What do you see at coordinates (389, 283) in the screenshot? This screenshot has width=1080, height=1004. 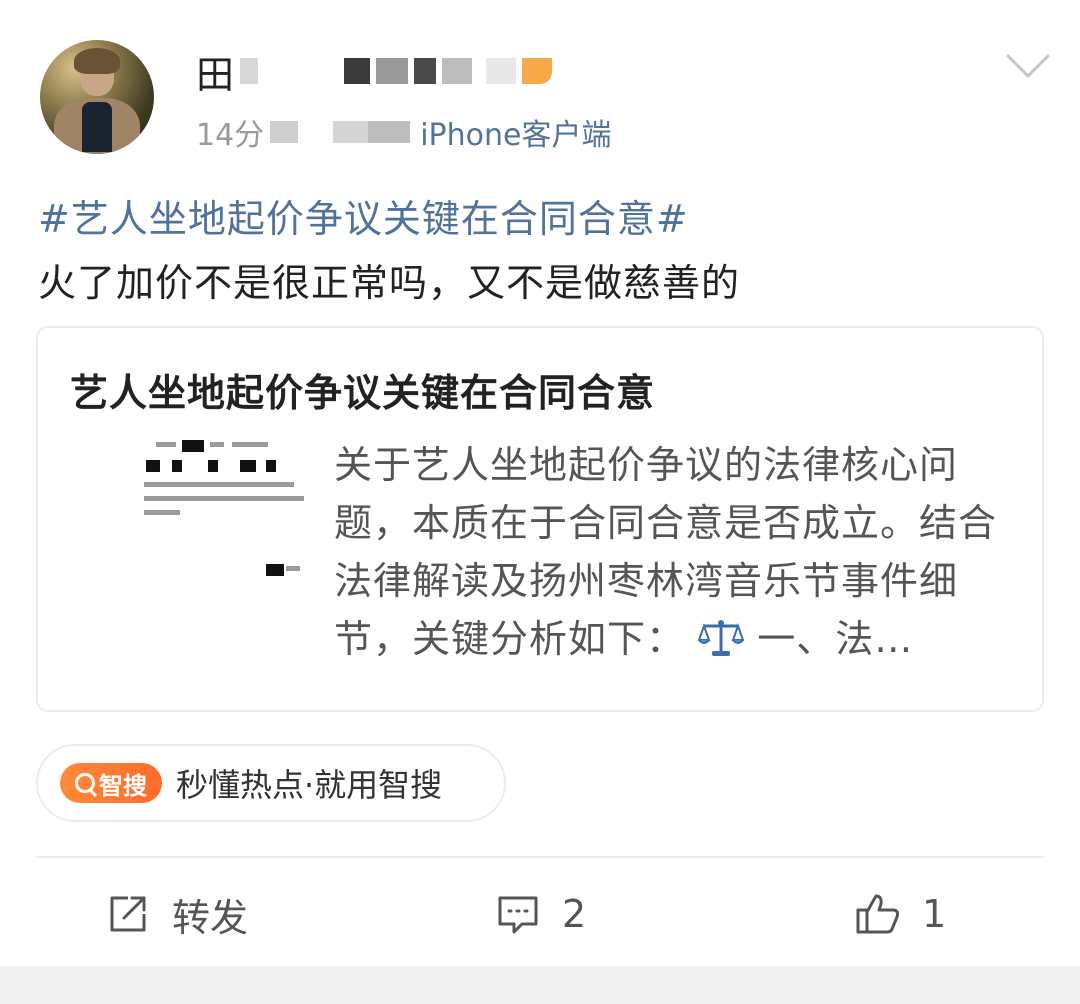 I see `post-text: 火了加价不是很正常吗，又不是做慈善的` at bounding box center [389, 283].